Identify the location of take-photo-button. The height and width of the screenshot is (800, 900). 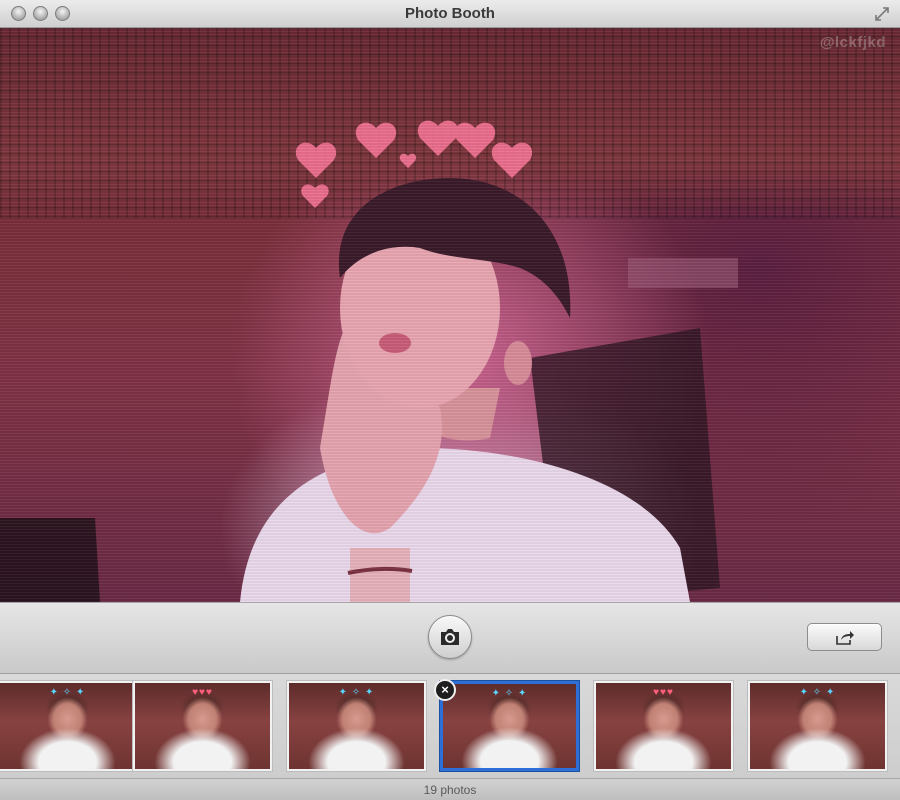
(450, 637).